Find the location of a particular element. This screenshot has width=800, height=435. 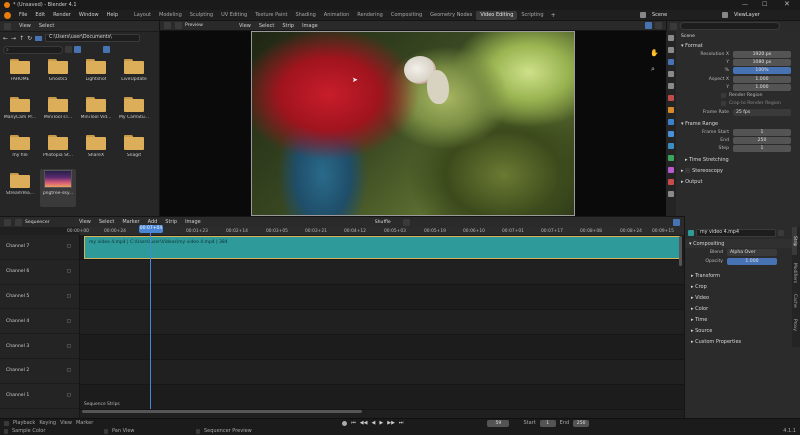

percent-field: 100% is located at coordinates (762, 70).